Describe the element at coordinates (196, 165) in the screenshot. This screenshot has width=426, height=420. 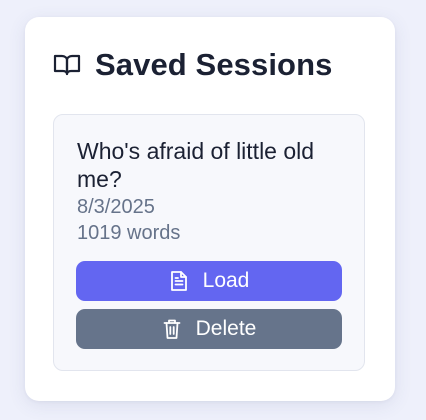
I see `session-title: Who's afraid of little old me?` at that location.